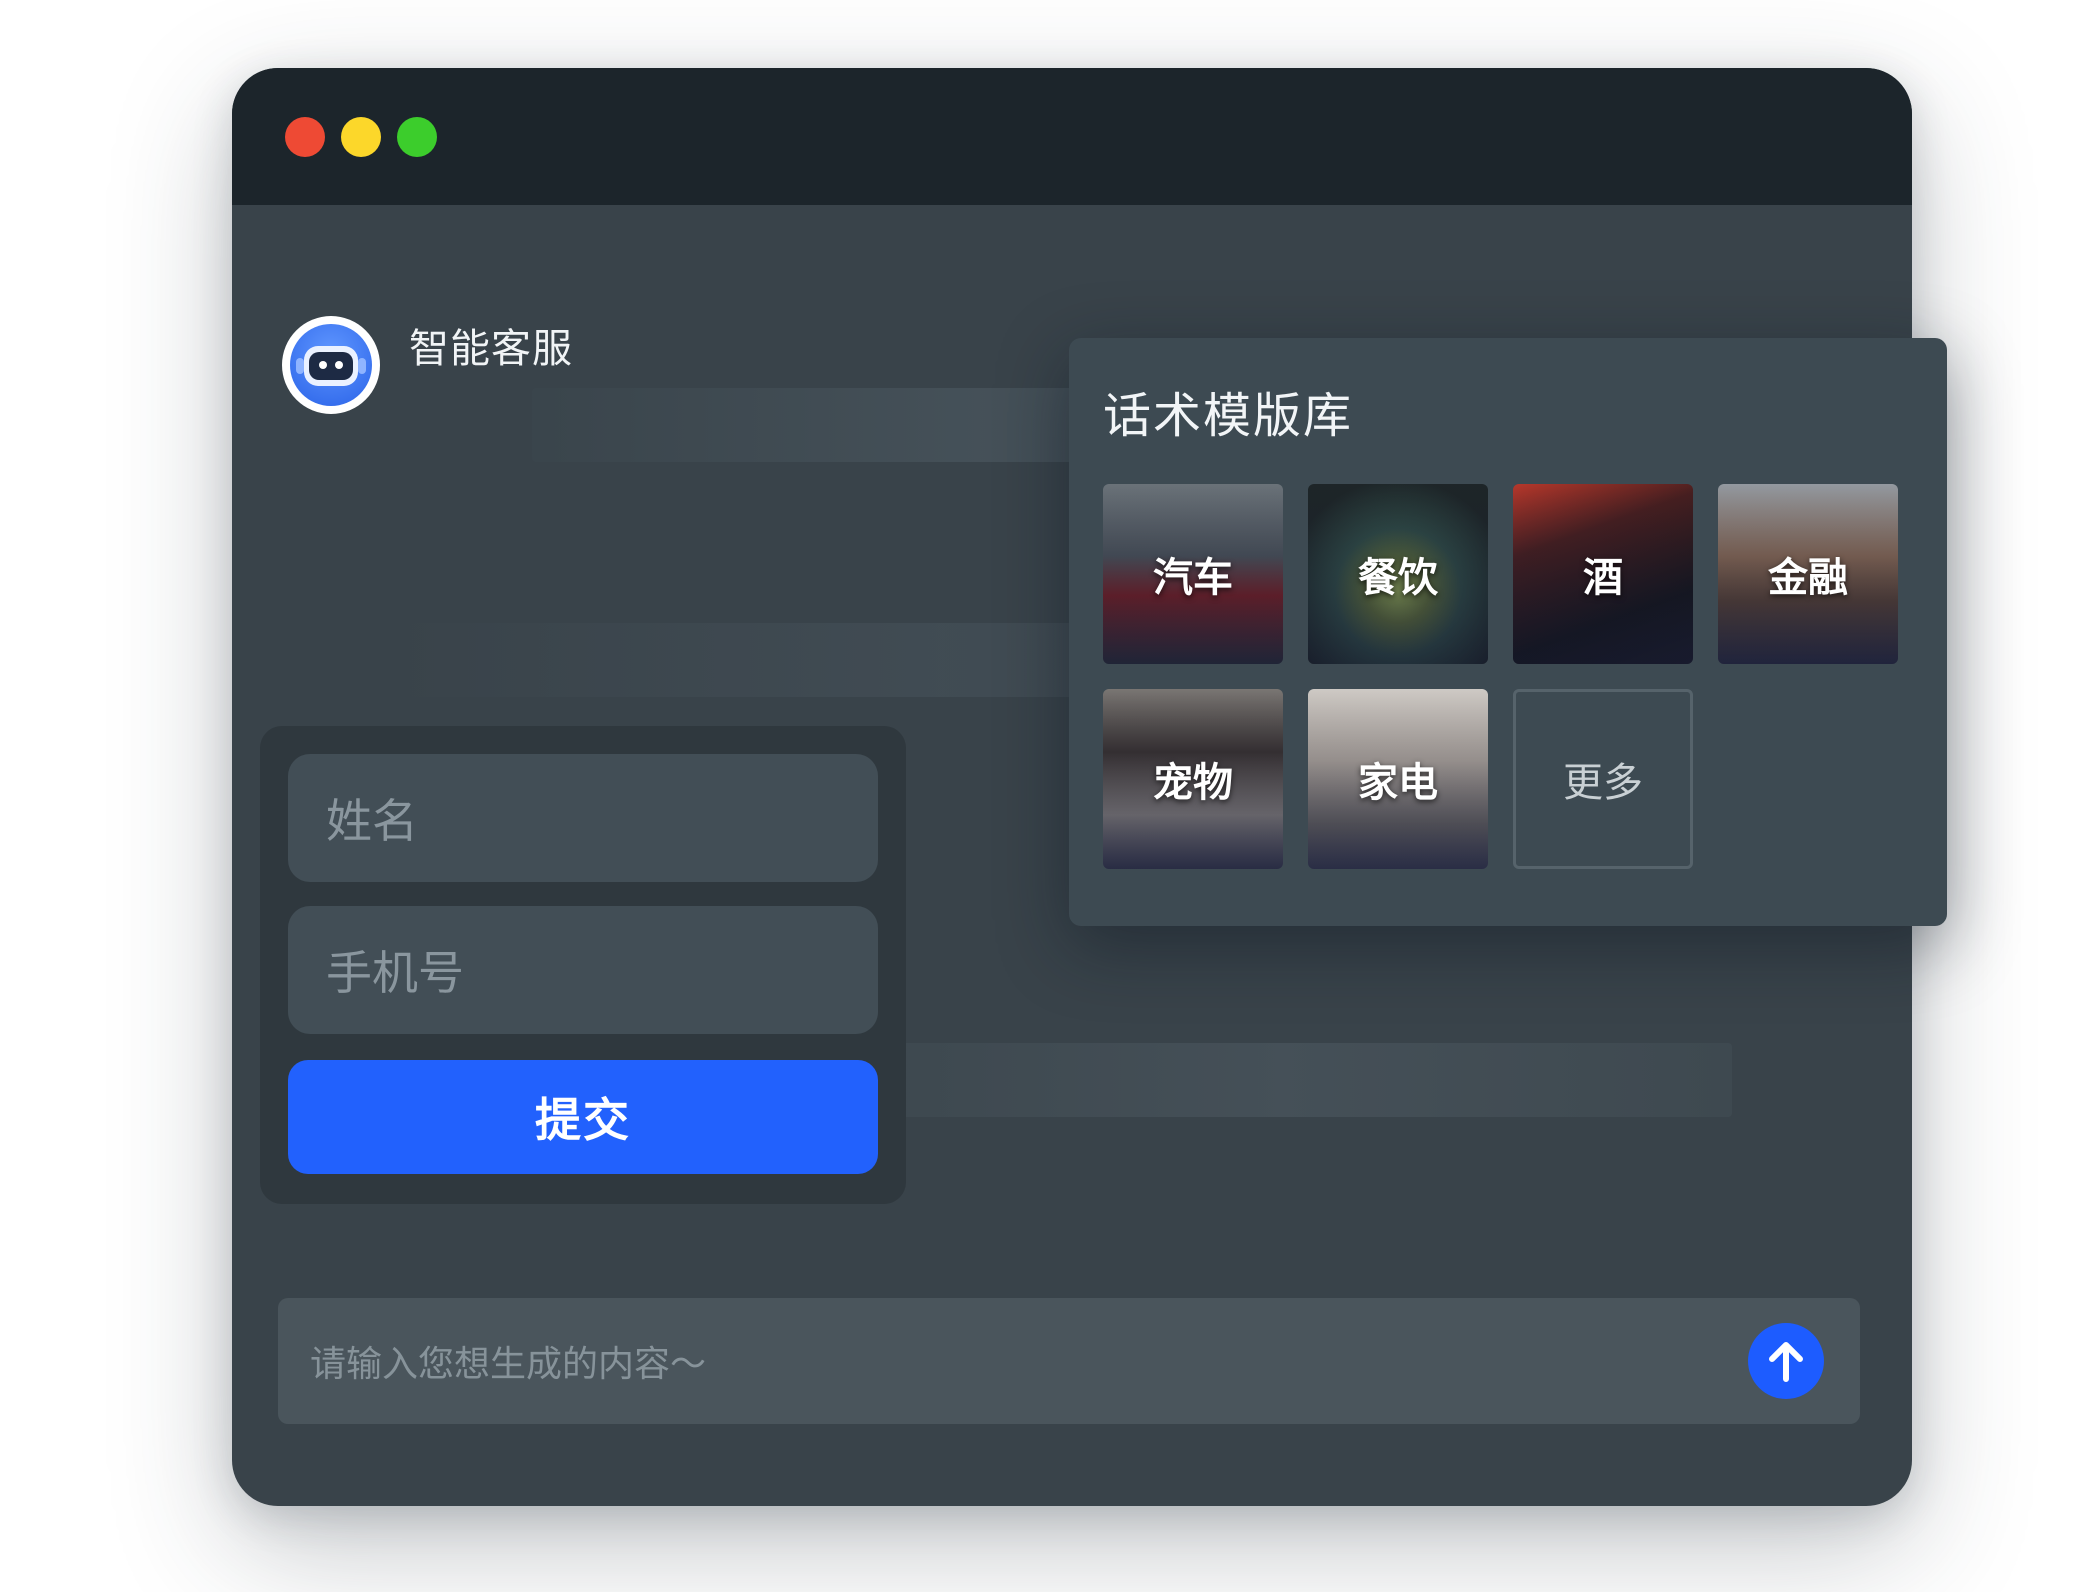 The height and width of the screenshot is (1592, 2097). I want to click on minimize-window-button, so click(361, 137).